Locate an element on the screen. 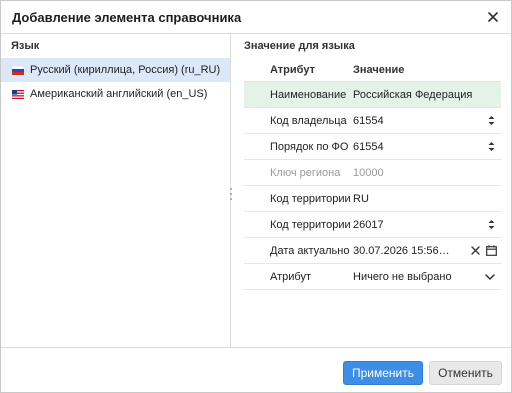 The image size is (512, 393). value-text: Российская Федерация is located at coordinates (413, 94).